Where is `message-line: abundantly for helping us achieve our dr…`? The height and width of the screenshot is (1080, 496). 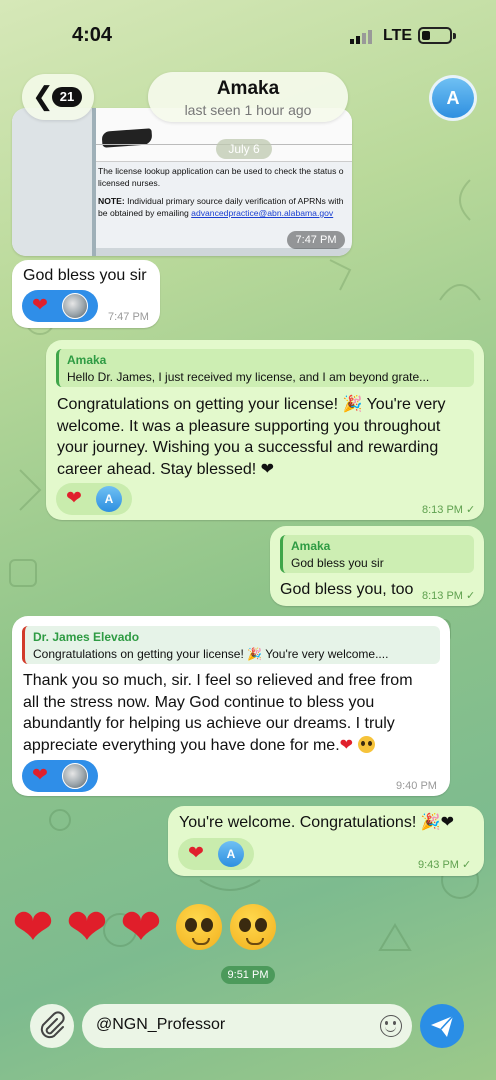 message-line: abundantly for helping us achieve our dr… is located at coordinates (209, 723).